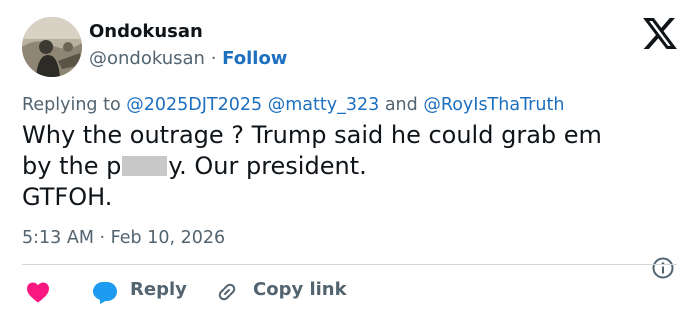 The image size is (700, 318). I want to click on follow-button: Follow, so click(254, 58).